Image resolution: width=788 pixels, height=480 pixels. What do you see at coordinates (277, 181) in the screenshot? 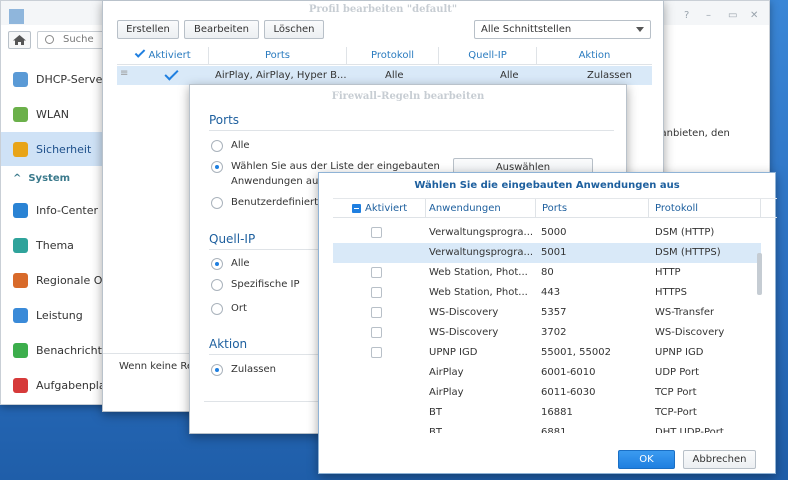
I see `ports-option-builtin-line2: Anwendungen aus` at bounding box center [277, 181].